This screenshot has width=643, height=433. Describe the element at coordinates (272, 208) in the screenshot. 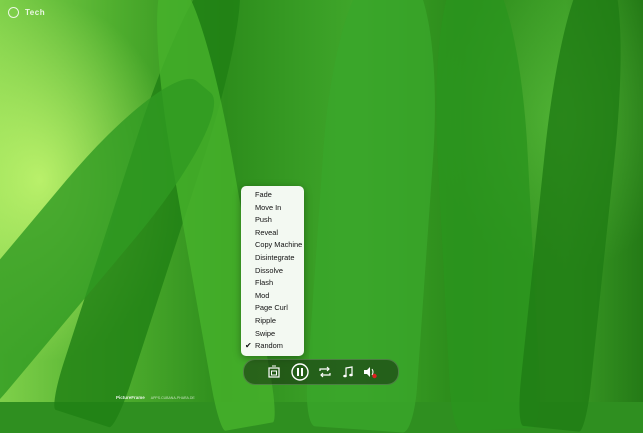

I see `menu-item-move-in: ✔Move In` at that location.